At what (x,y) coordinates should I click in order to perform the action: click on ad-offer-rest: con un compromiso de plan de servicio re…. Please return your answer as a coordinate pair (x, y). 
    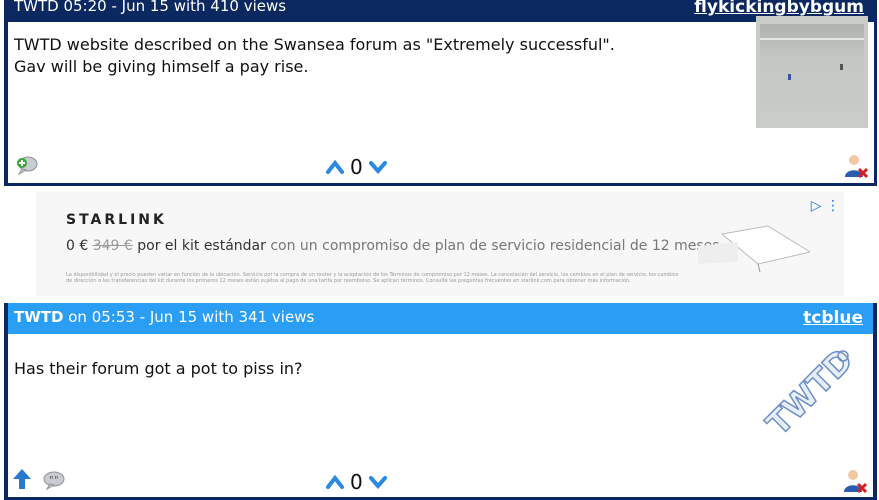
    Looking at the image, I should click on (495, 246).